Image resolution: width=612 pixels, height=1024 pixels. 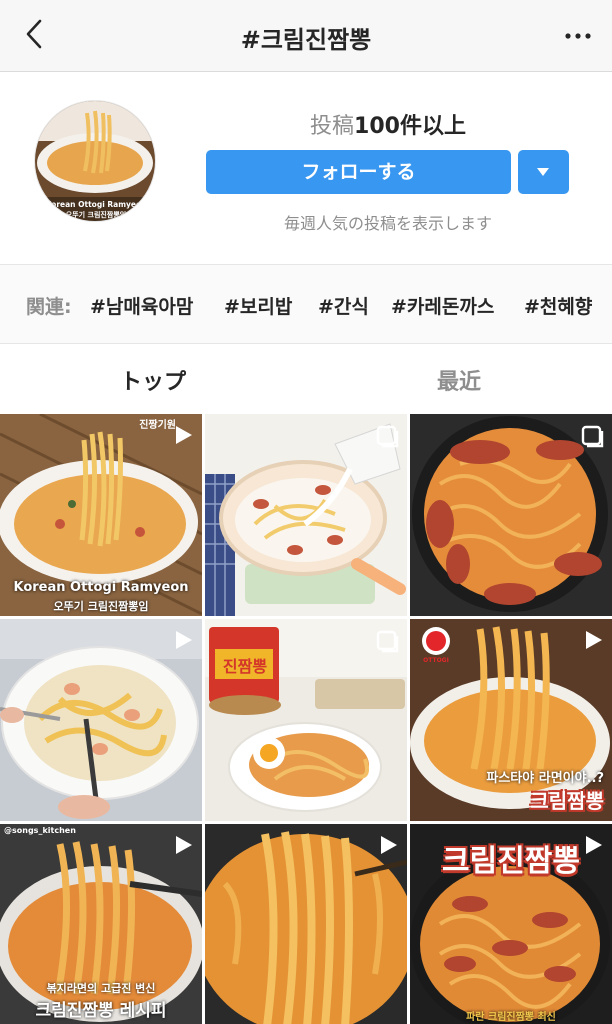 What do you see at coordinates (306, 40) in the screenshot?
I see `page-title: #크림진짬뽕` at bounding box center [306, 40].